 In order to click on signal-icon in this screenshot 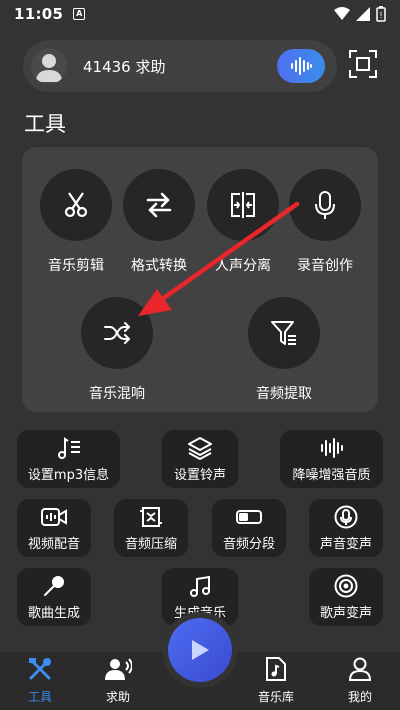, I will do `click(363, 14)`.